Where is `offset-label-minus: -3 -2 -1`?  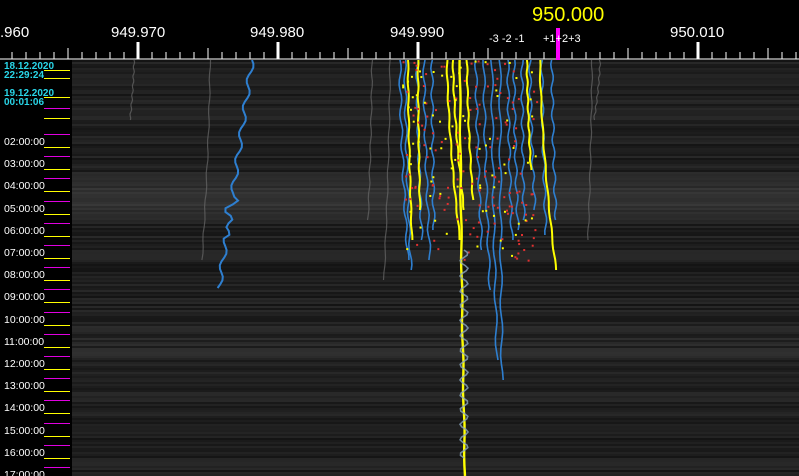
offset-label-minus: -3 -2 -1 is located at coordinates (507, 39).